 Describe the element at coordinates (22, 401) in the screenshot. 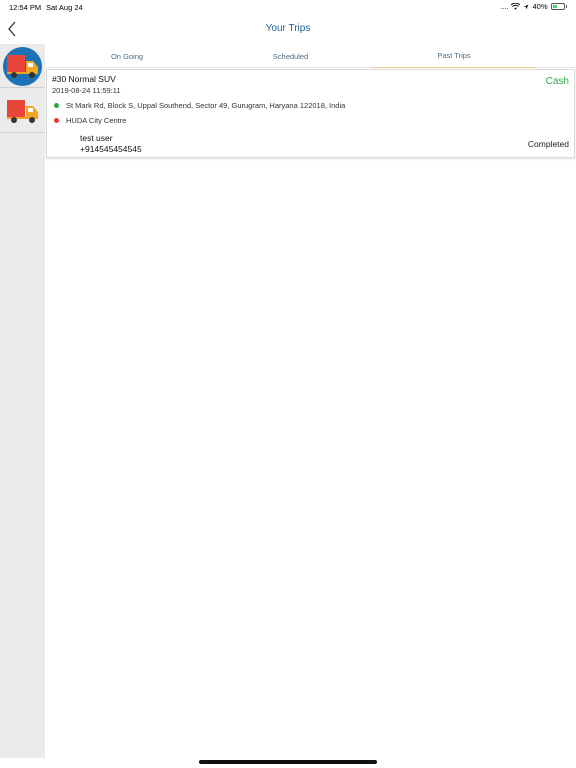

I see `vehicle-sidebar` at that location.